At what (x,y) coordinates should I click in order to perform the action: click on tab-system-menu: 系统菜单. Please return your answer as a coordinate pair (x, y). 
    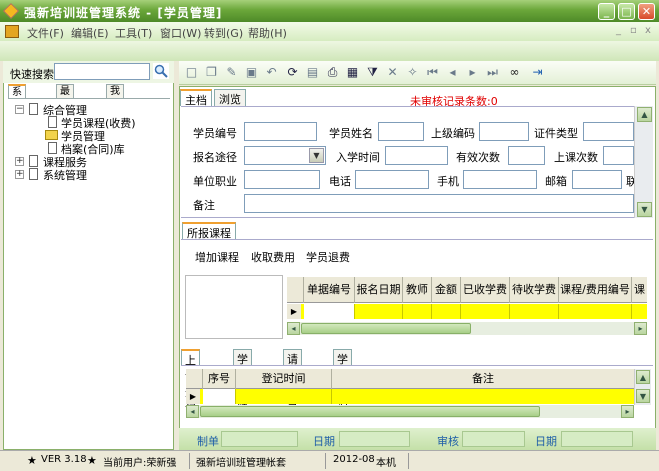
    Looking at the image, I should click on (17, 110).